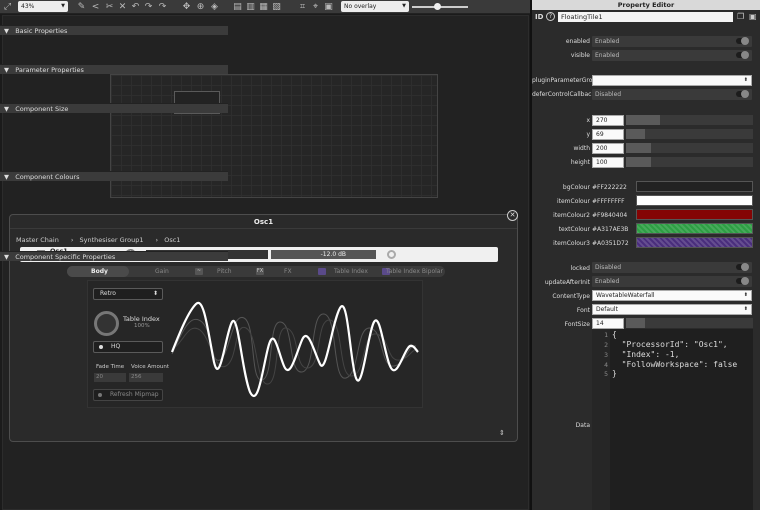 The image size is (760, 510). I want to click on voice-amount-label: Voice Amount, so click(150, 367).